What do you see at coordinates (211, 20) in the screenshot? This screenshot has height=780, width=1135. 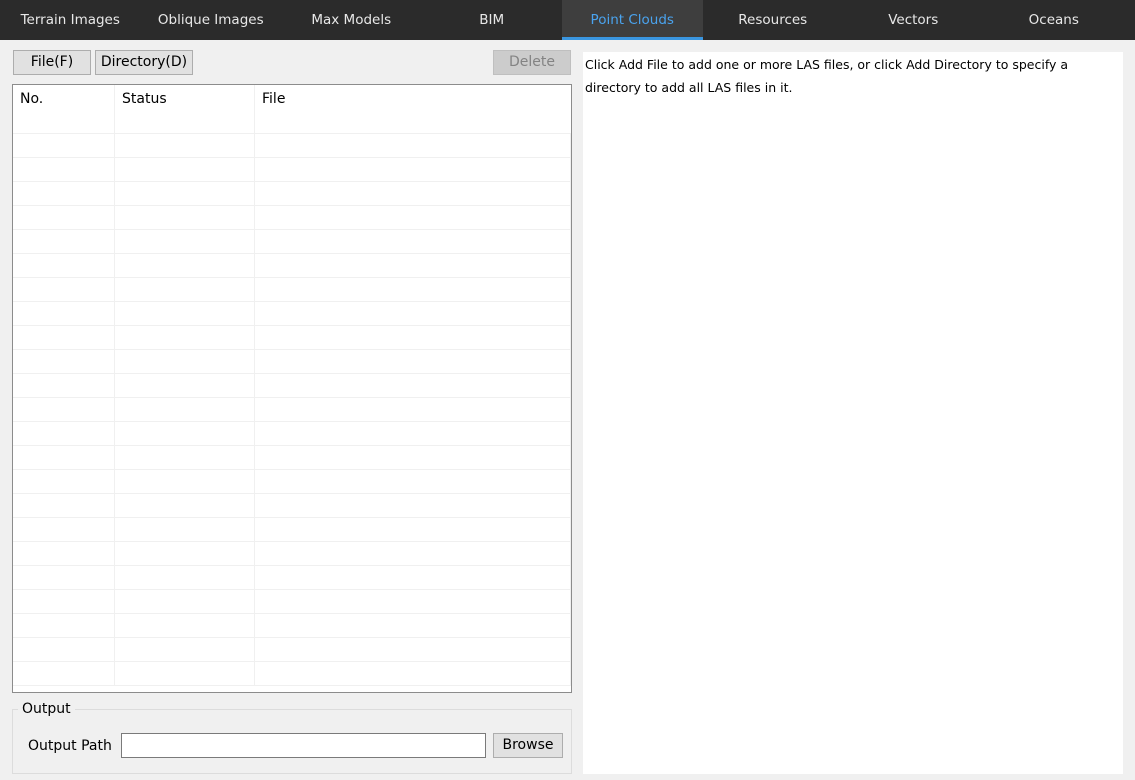 I see `tab-oblique-images: Oblique Images` at bounding box center [211, 20].